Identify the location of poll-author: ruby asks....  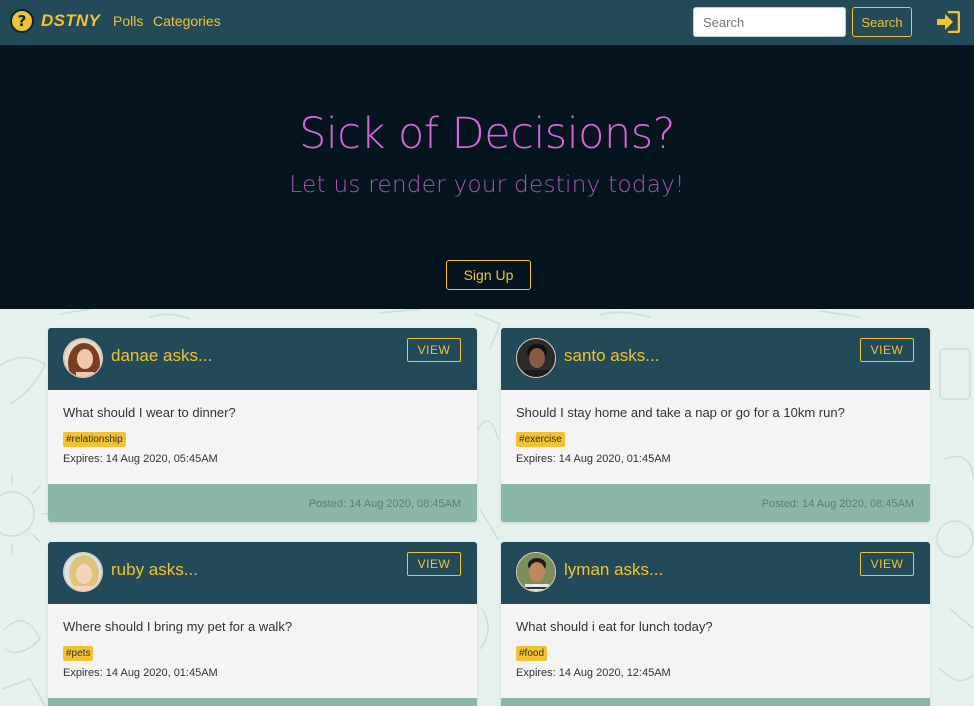
(154, 569).